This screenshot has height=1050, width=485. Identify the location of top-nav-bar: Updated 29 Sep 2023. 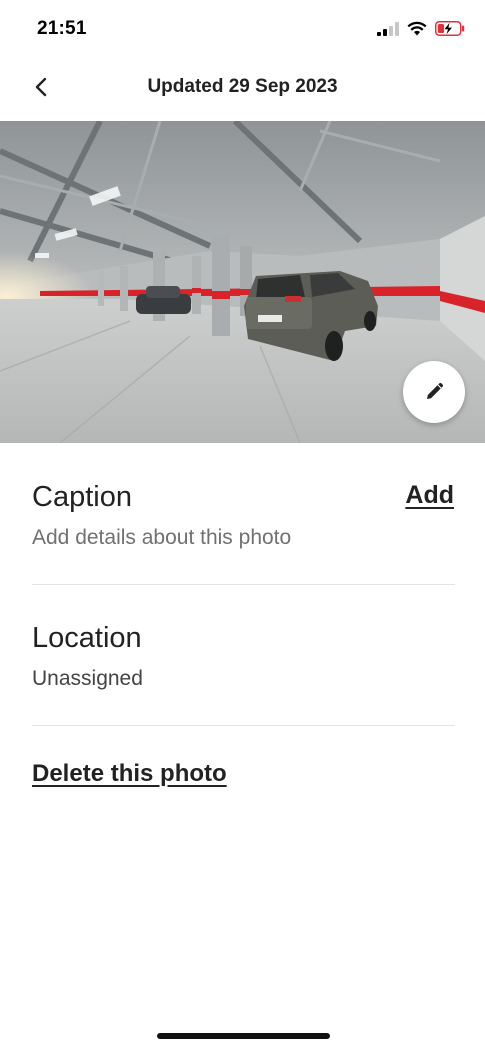
(242, 89).